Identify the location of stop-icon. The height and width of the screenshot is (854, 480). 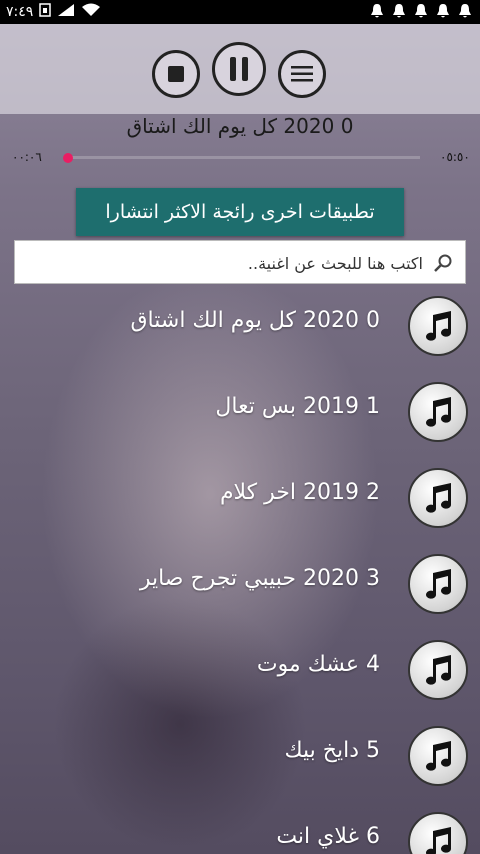
(176, 74).